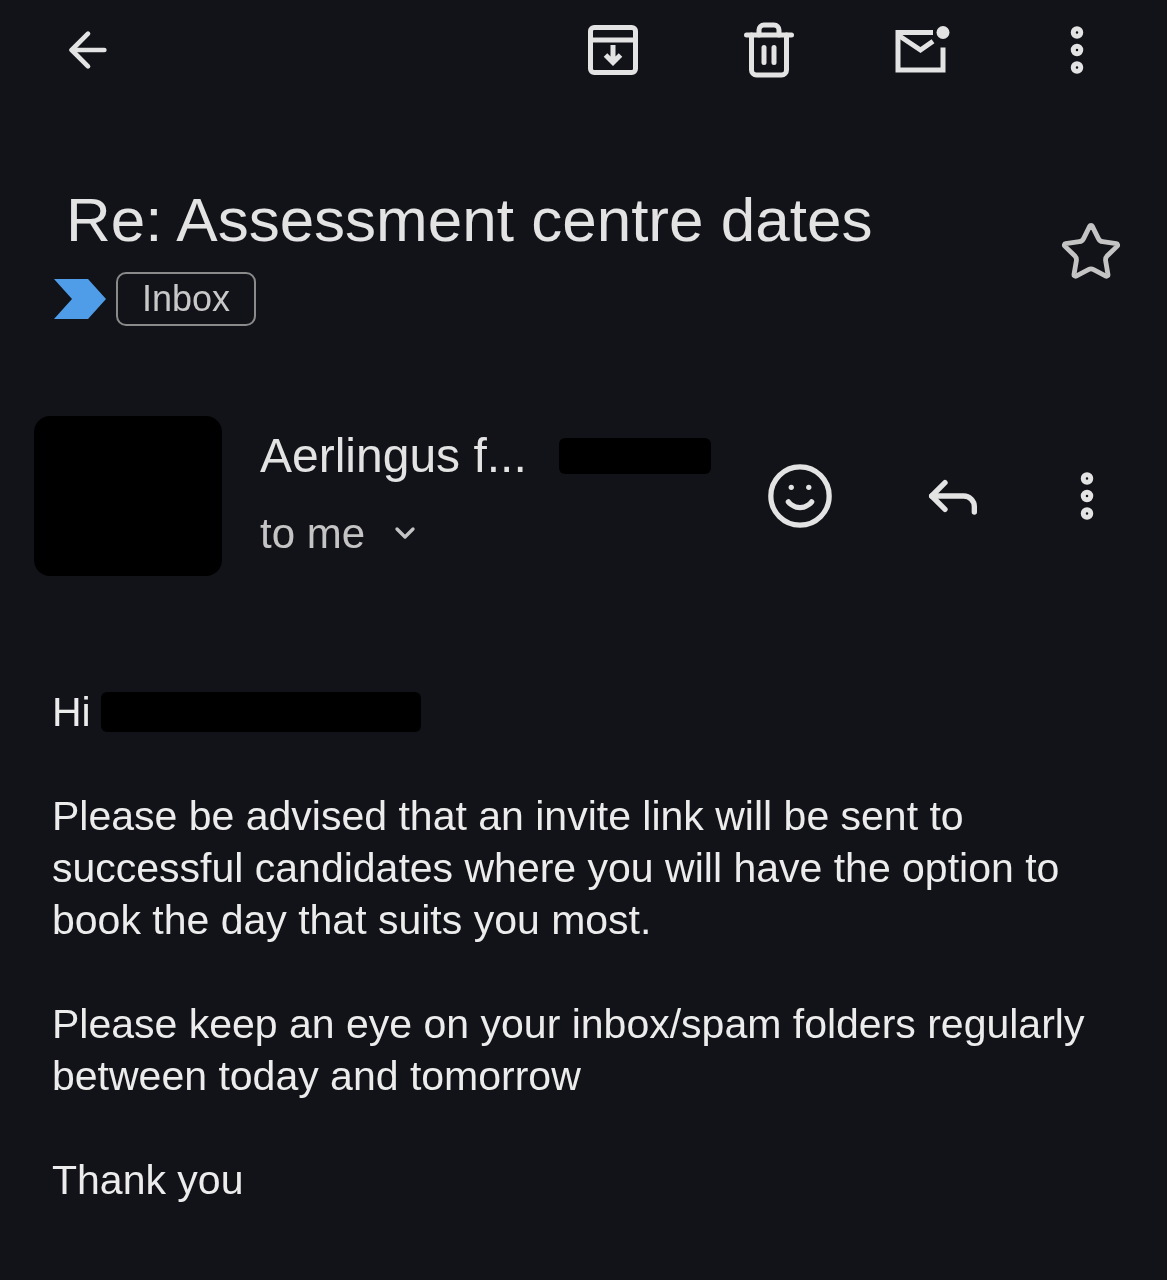 This screenshot has height=1280, width=1167. What do you see at coordinates (556, 868) in the screenshot?
I see `body-paragraph: Please be advised that an invite link will be sent to successful candidates where you will have the option to book the day that suits you most.` at bounding box center [556, 868].